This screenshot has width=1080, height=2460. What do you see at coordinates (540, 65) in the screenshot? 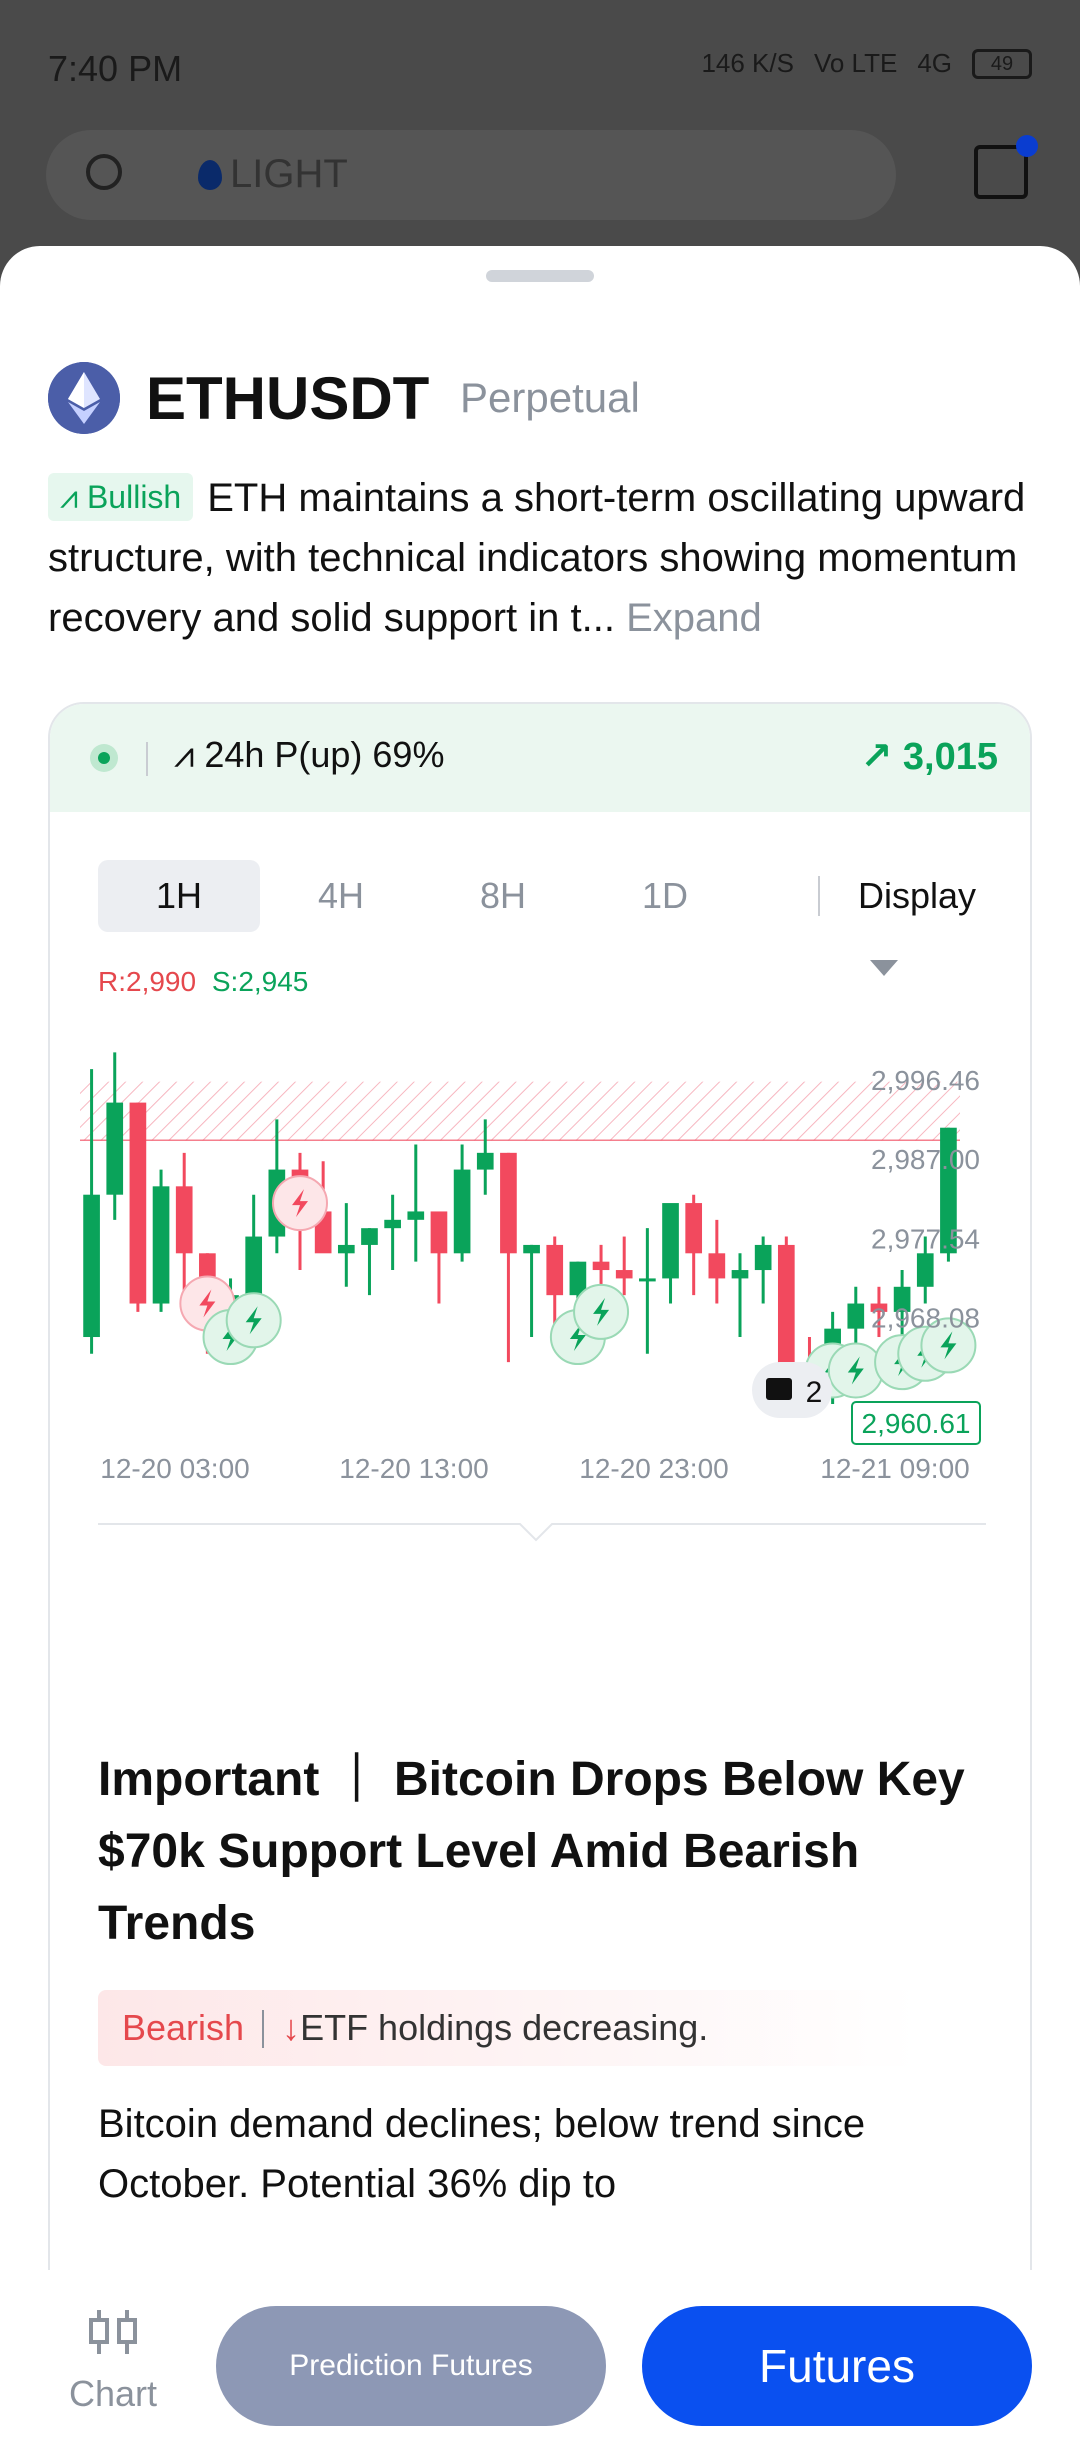
I see `status-bar: 7:40 PM 146 K/S Vo LTE 4G 49` at bounding box center [540, 65].